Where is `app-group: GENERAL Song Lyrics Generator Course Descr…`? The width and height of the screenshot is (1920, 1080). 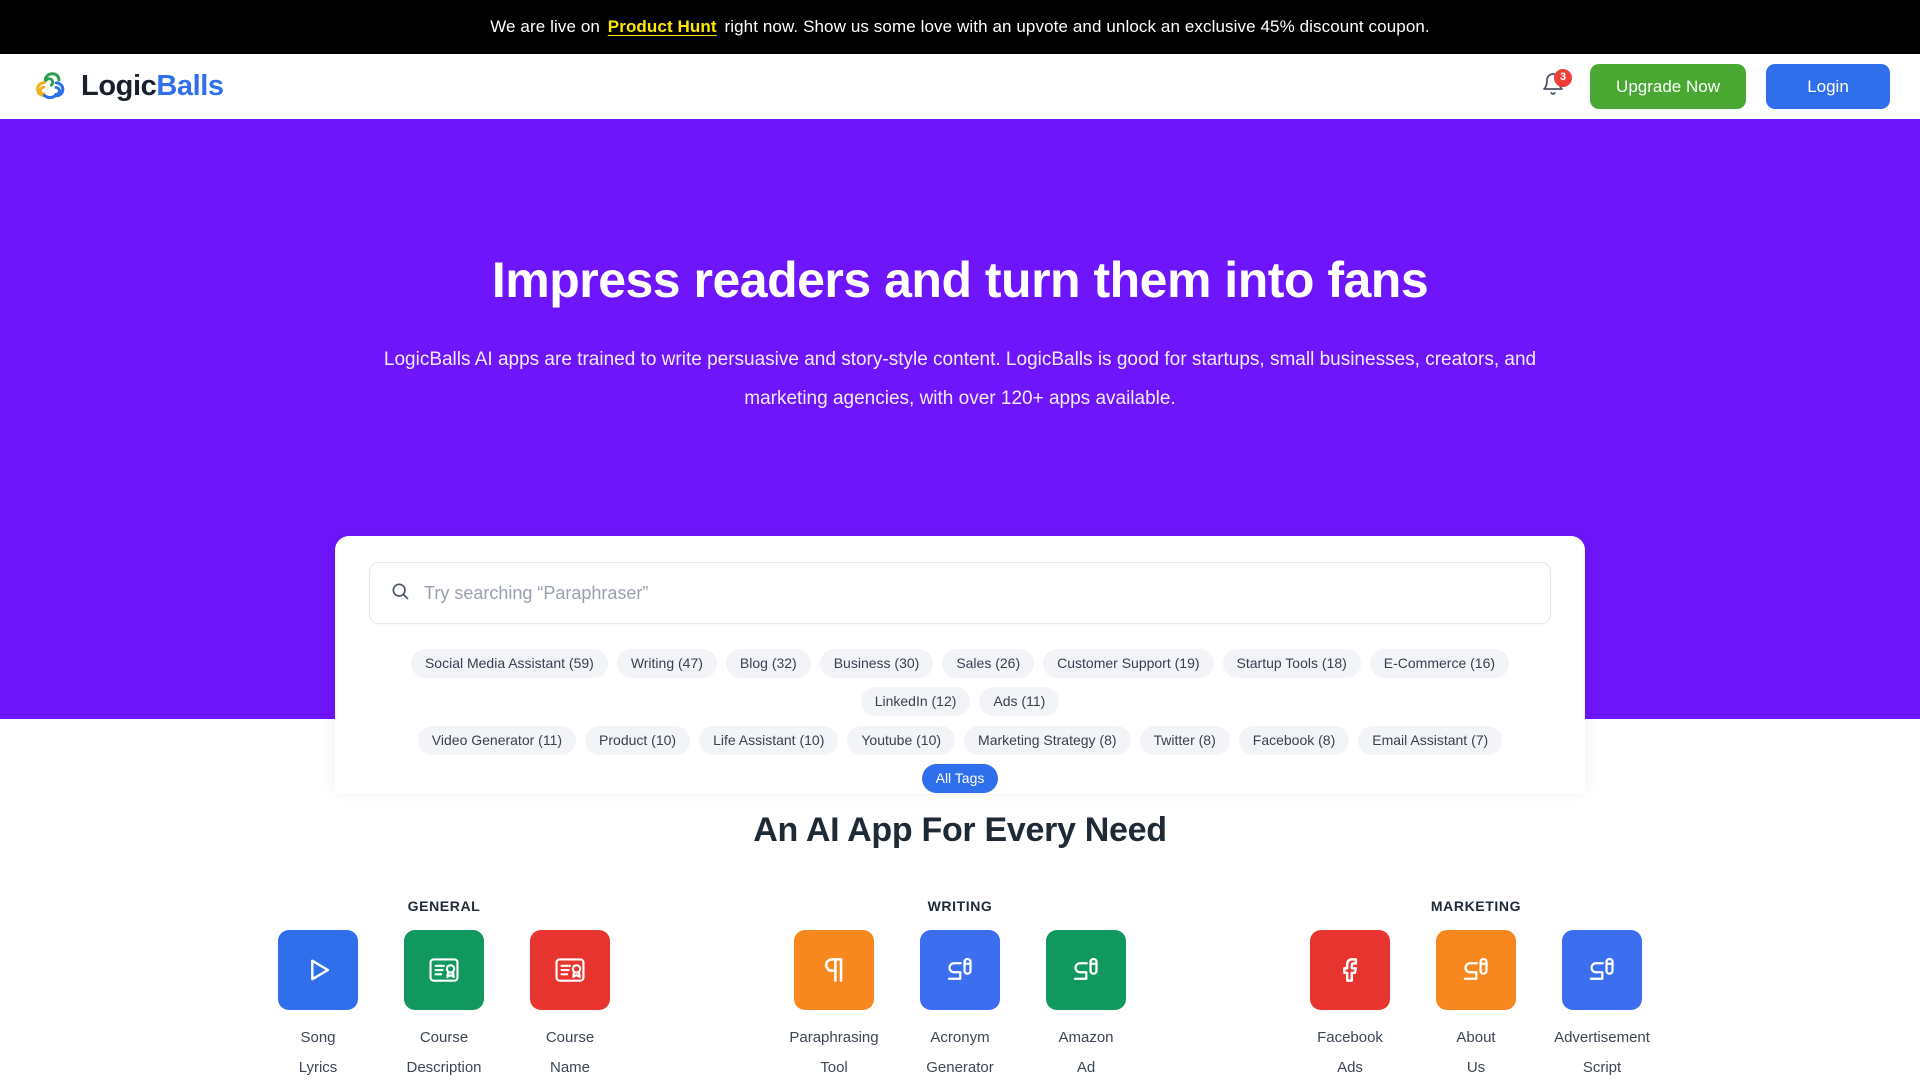
app-group: GENERAL Song Lyrics Generator Course Descr… is located at coordinates (444, 989).